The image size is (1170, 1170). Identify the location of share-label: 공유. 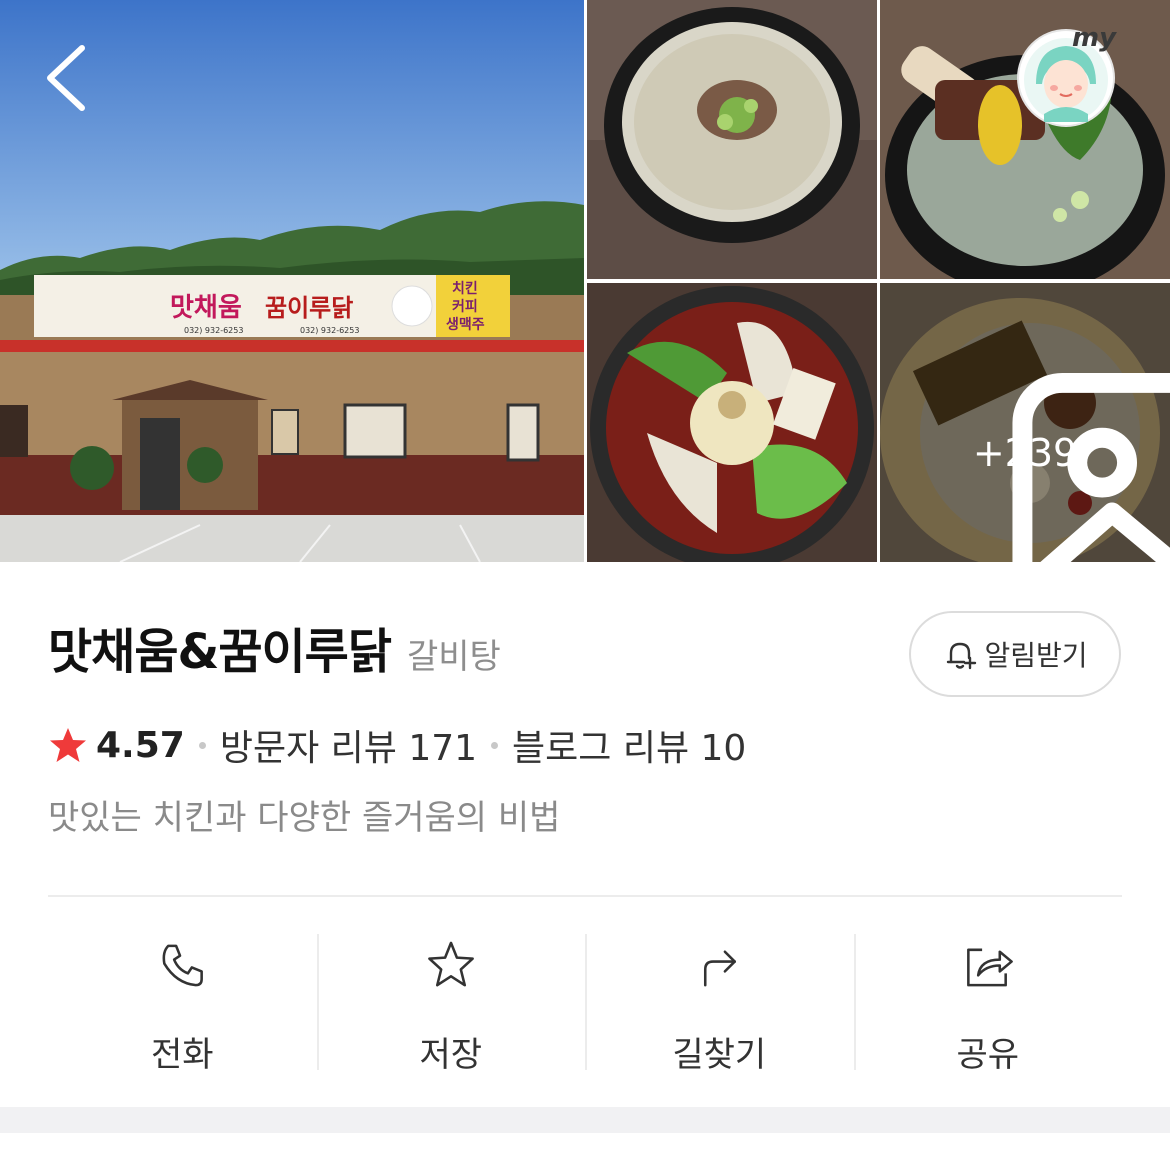
(988, 1055).